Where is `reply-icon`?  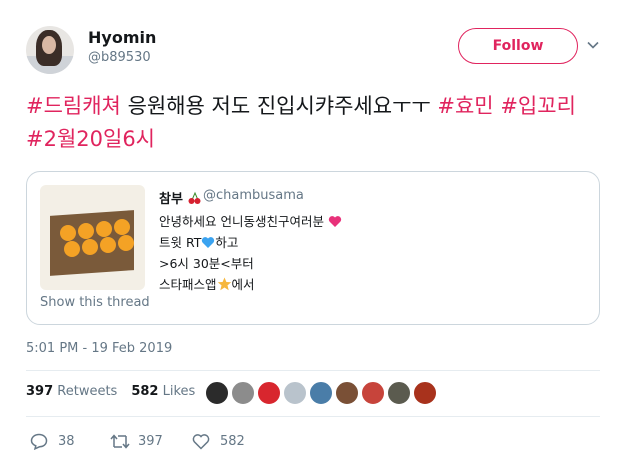
reply-icon is located at coordinates (39, 441).